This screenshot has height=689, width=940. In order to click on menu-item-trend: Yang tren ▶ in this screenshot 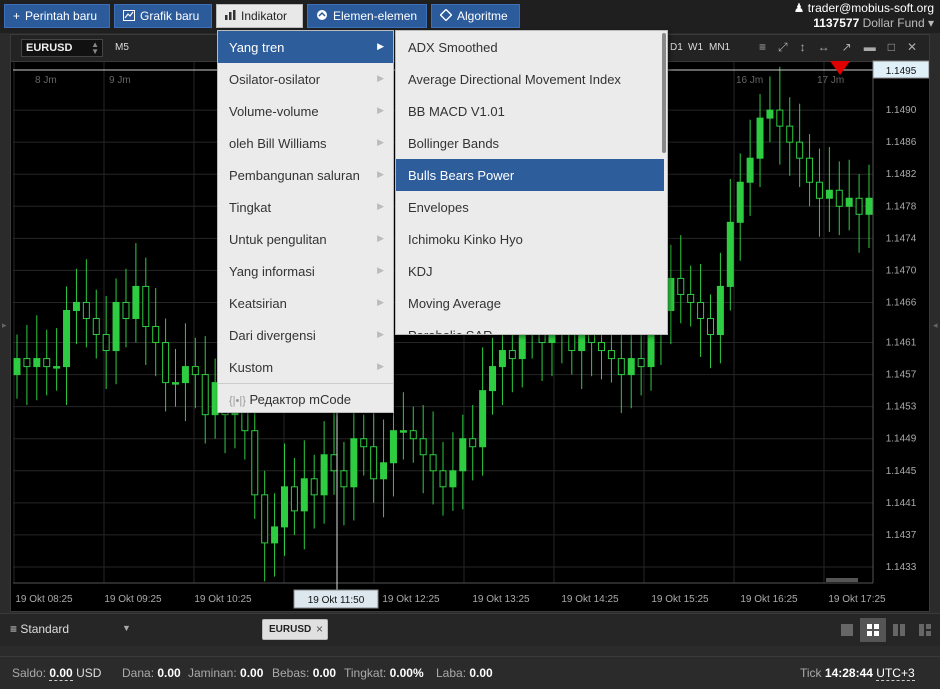, I will do `click(305, 47)`.